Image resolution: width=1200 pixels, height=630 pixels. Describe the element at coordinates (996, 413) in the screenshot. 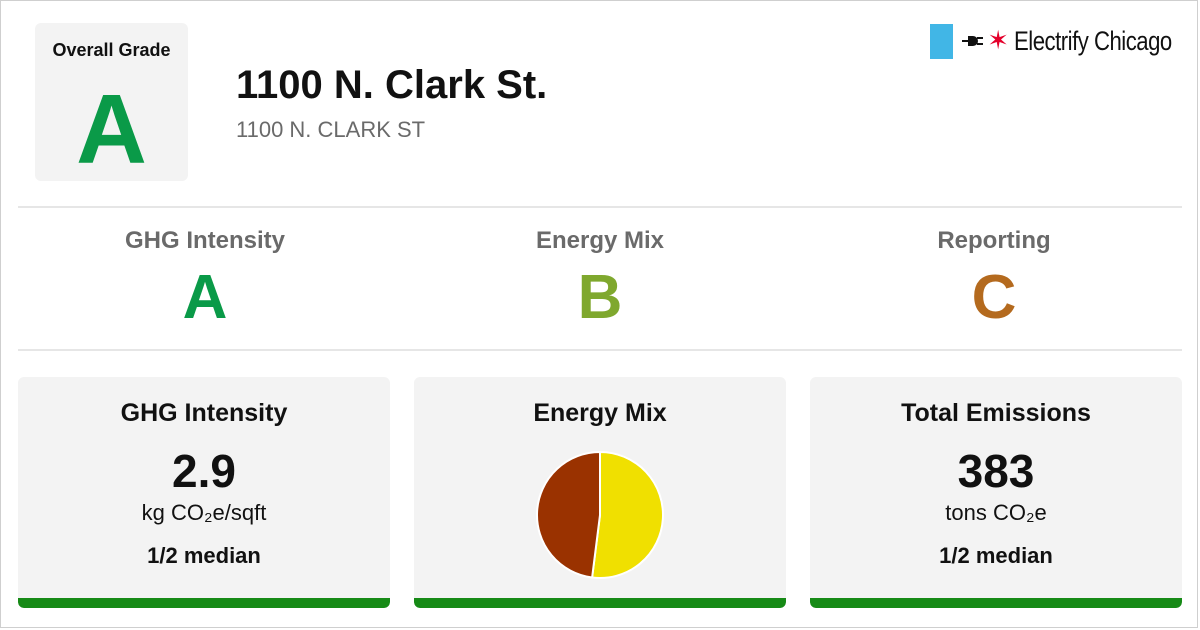

I see `card-title: Total Emissions` at that location.